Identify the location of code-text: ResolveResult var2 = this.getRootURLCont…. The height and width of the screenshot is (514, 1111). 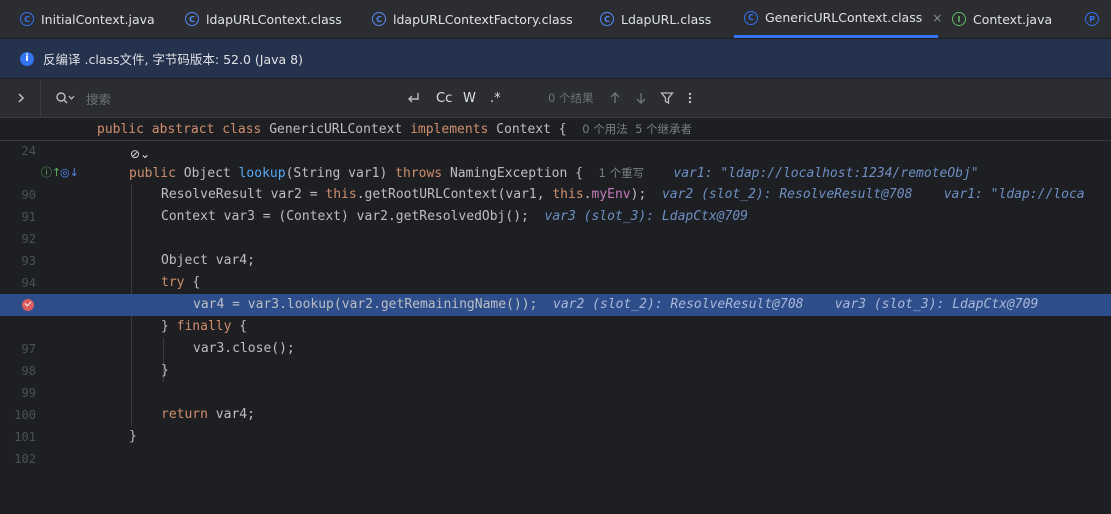
(623, 194).